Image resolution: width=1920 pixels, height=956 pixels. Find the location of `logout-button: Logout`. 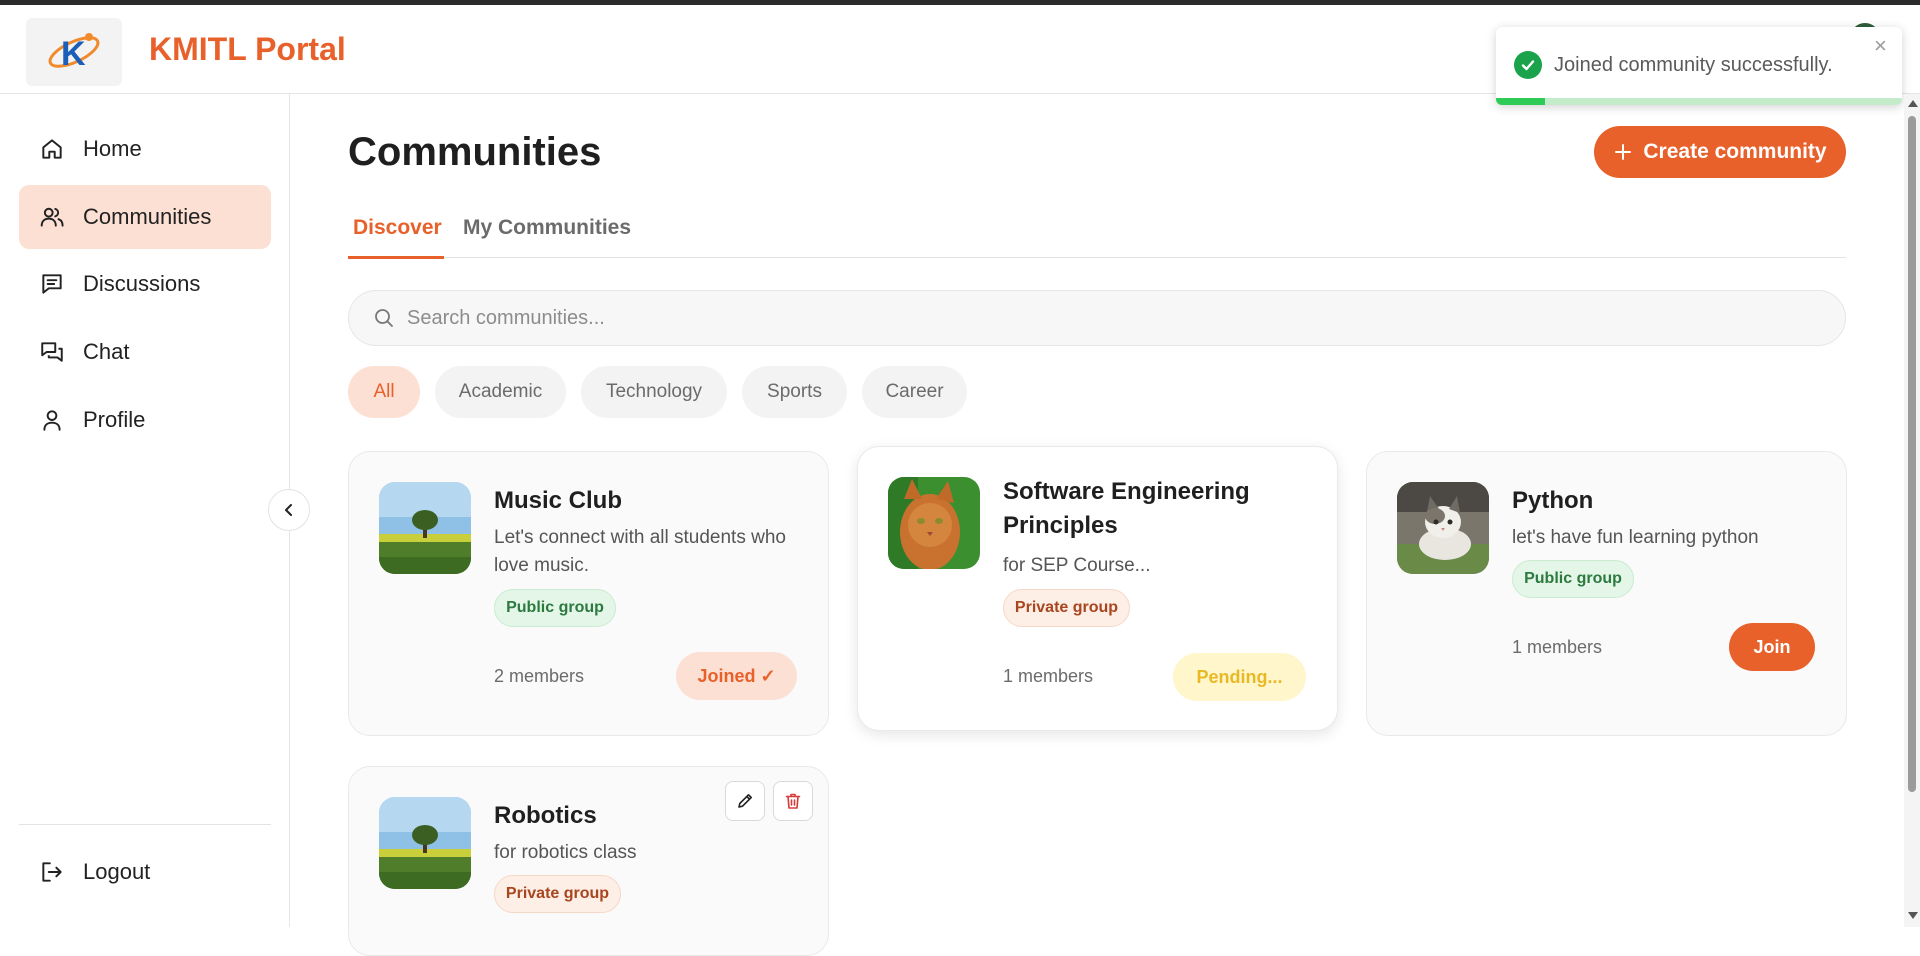

logout-button: Logout is located at coordinates (145, 872).